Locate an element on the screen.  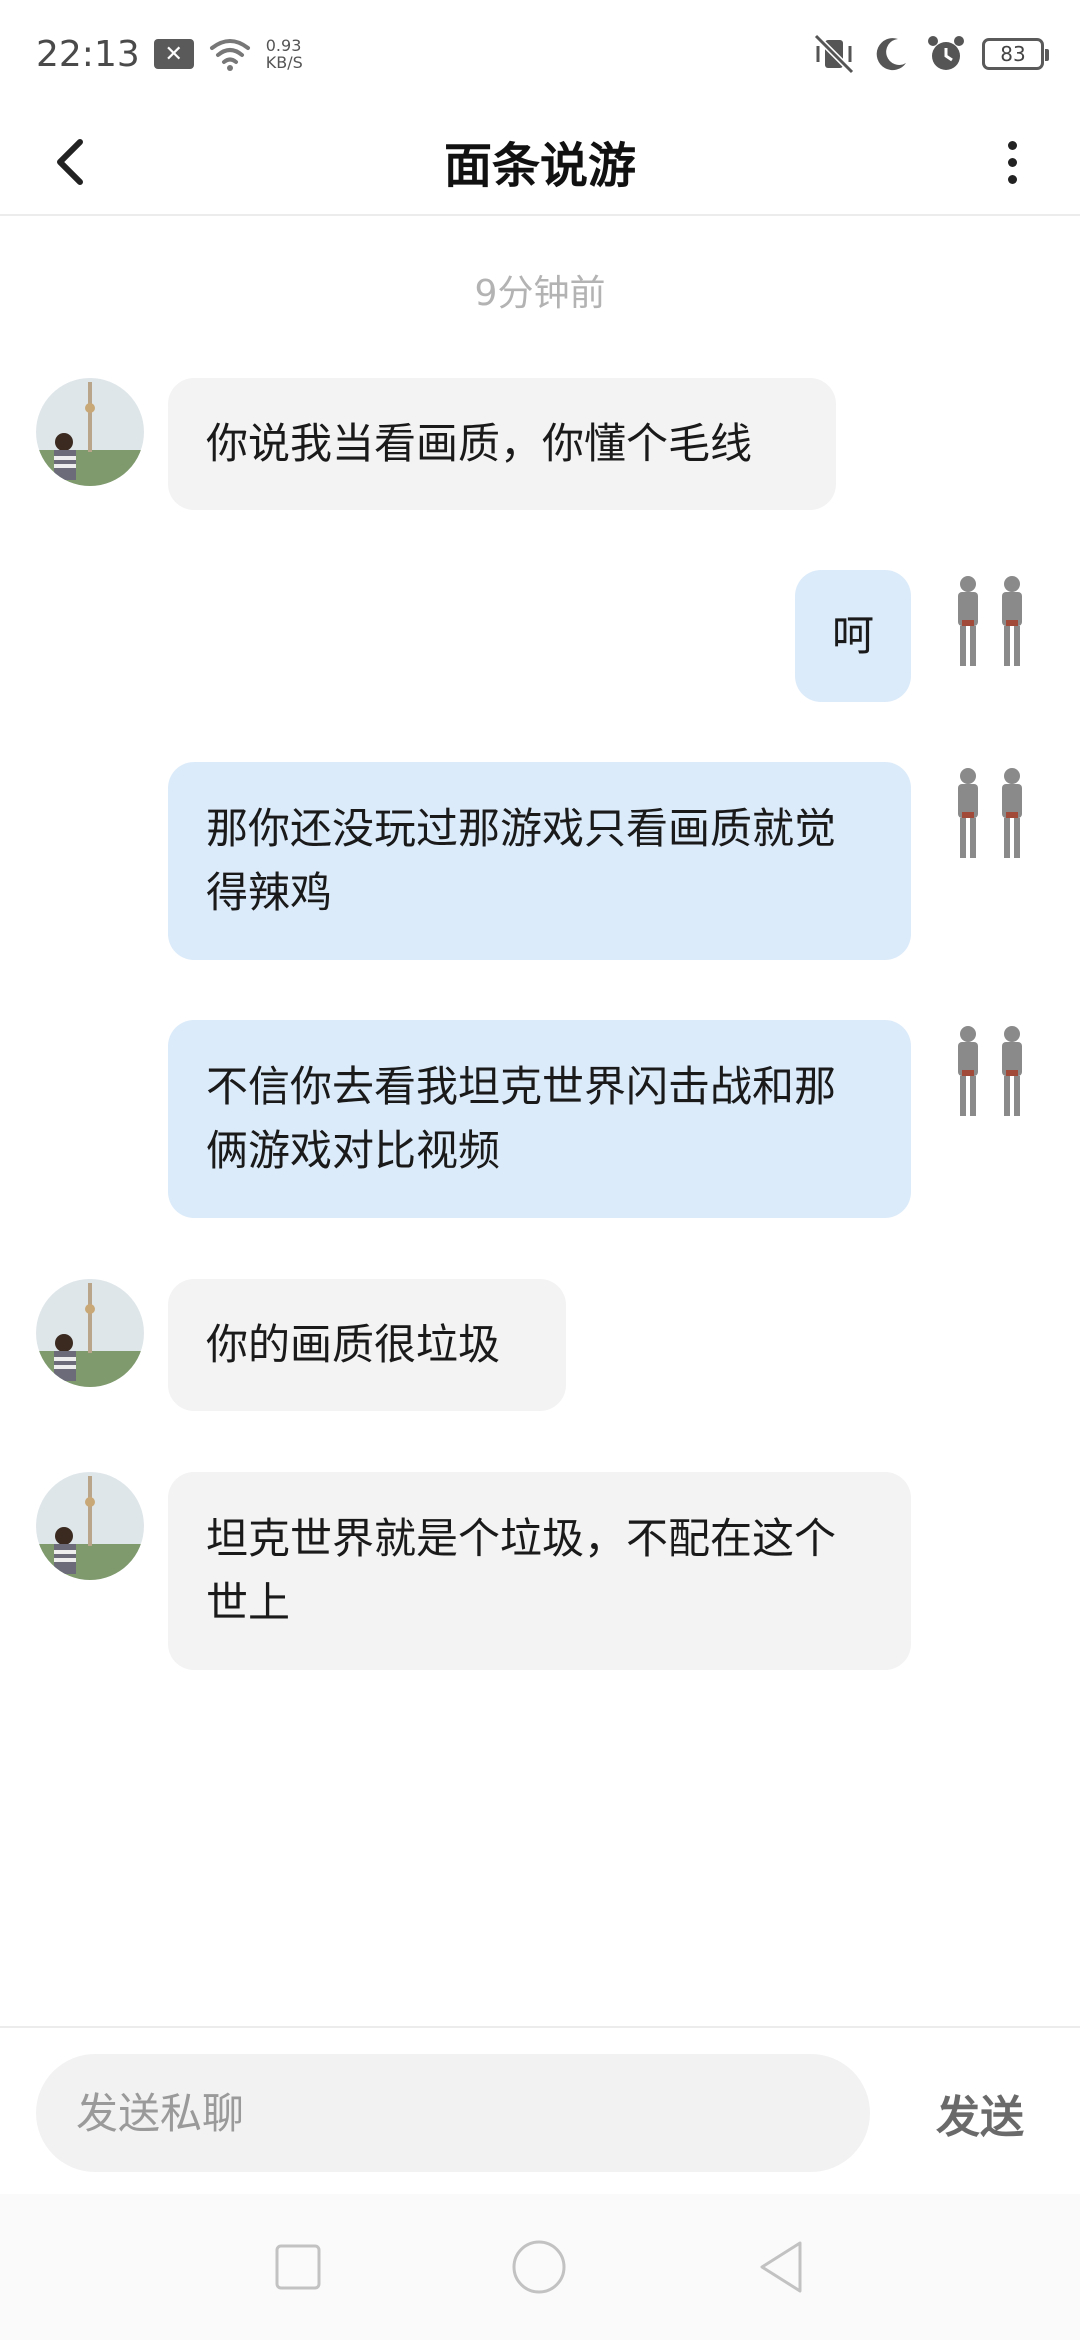
message-timestamp: 9分钟前 is located at coordinates (540, 293).